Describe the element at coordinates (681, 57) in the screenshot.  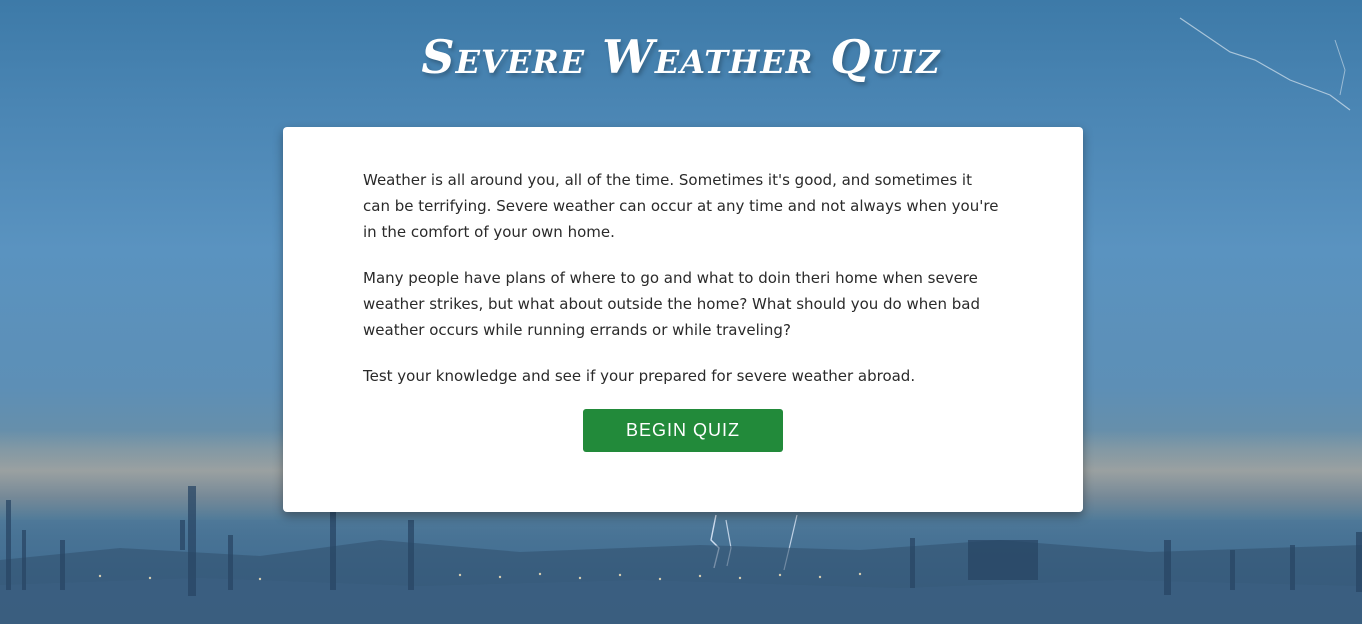
I see `page-title: Severe Weather Quiz` at that location.